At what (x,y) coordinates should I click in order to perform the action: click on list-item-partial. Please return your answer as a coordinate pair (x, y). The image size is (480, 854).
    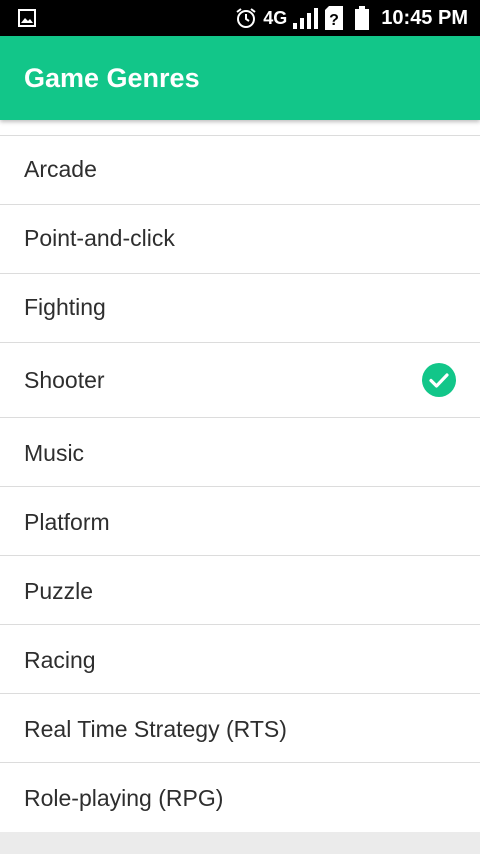
    Looking at the image, I should click on (240, 128).